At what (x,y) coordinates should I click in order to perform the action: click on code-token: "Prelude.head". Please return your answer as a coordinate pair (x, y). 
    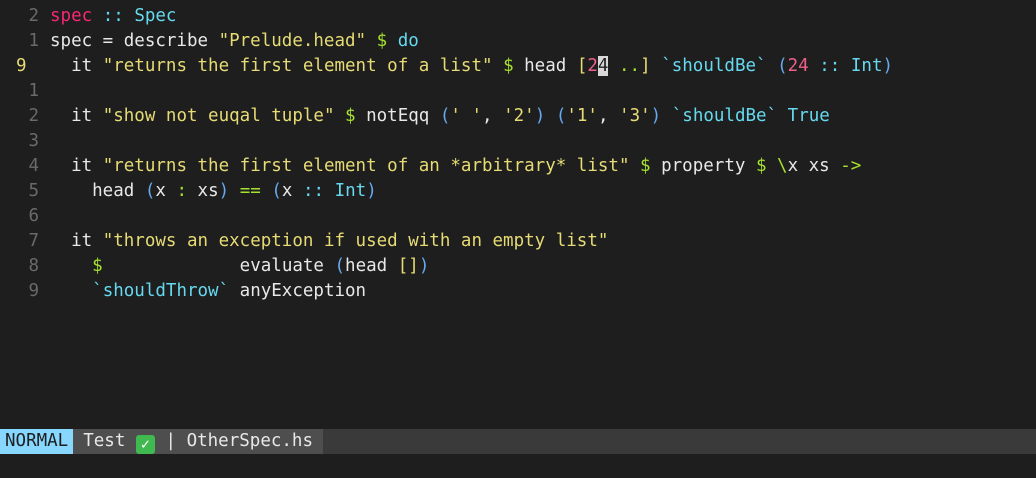
    Looking at the image, I should click on (292, 41).